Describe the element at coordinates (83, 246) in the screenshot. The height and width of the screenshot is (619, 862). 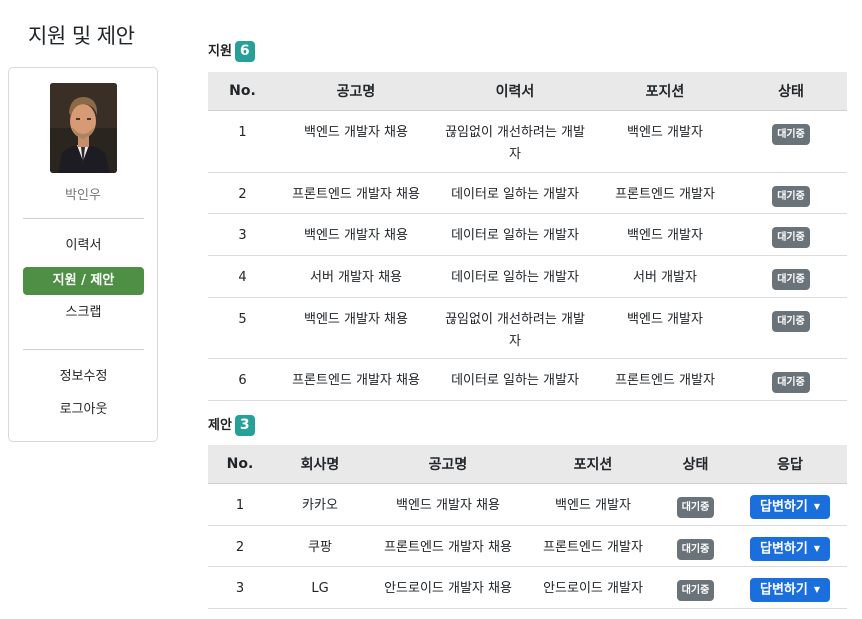
I see `menu-item-resume: 이력서` at that location.